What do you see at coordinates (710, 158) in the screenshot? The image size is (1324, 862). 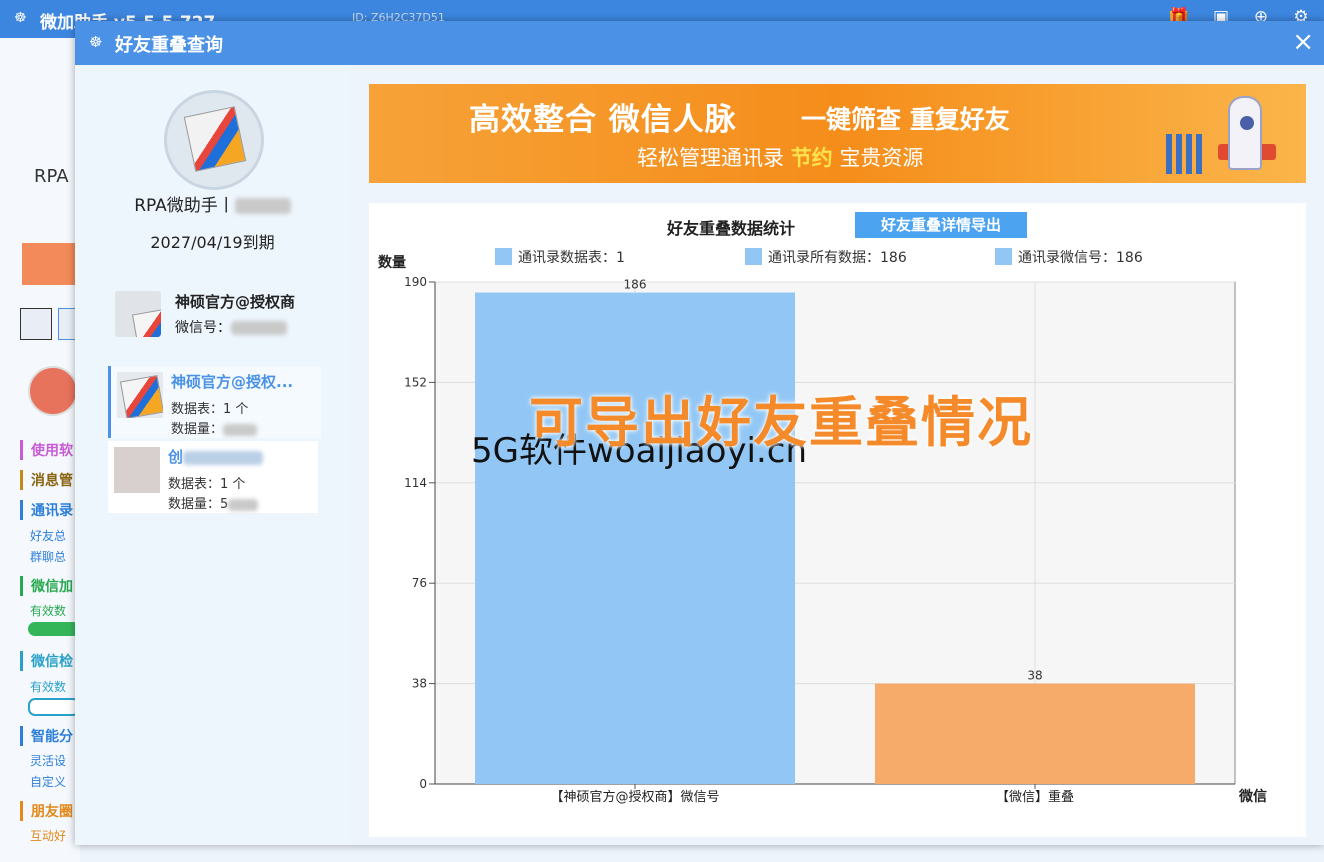 I see `promo-text: 轻松管理通讯录` at bounding box center [710, 158].